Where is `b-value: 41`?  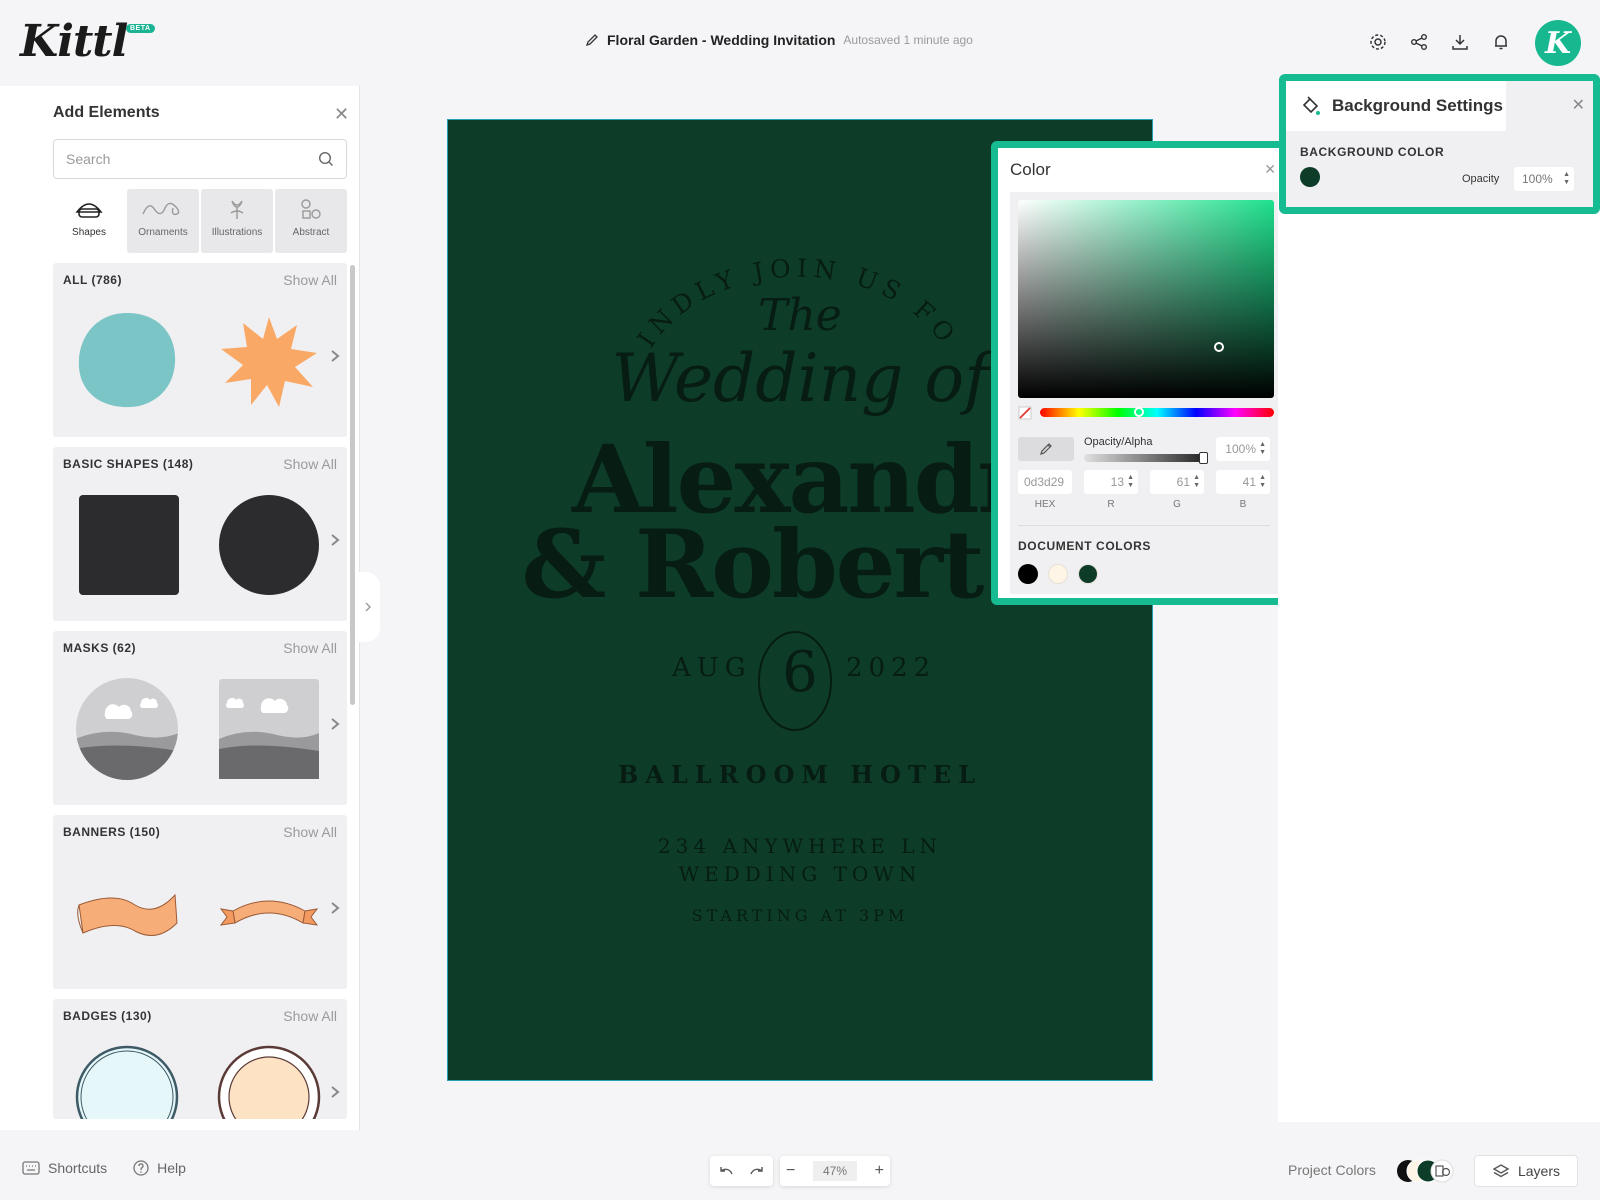
b-value: 41 is located at coordinates (1249, 482).